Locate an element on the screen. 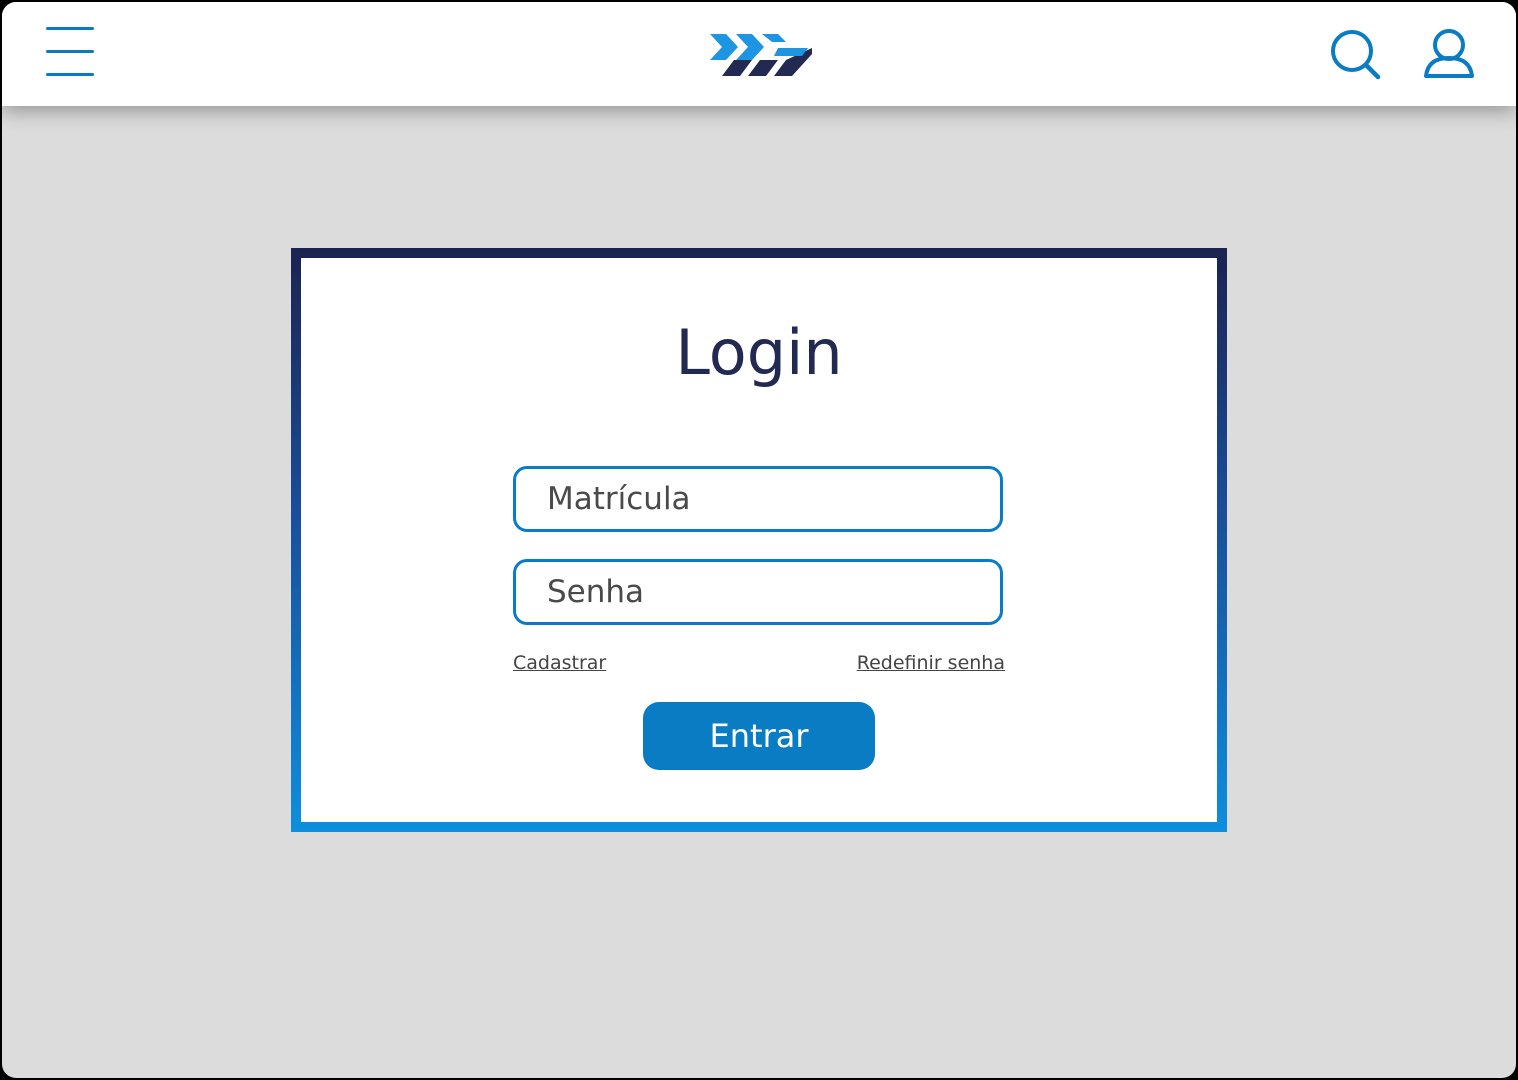 Image resolution: width=1518 pixels, height=1080 pixels. top-navigation-bar is located at coordinates (759, 54).